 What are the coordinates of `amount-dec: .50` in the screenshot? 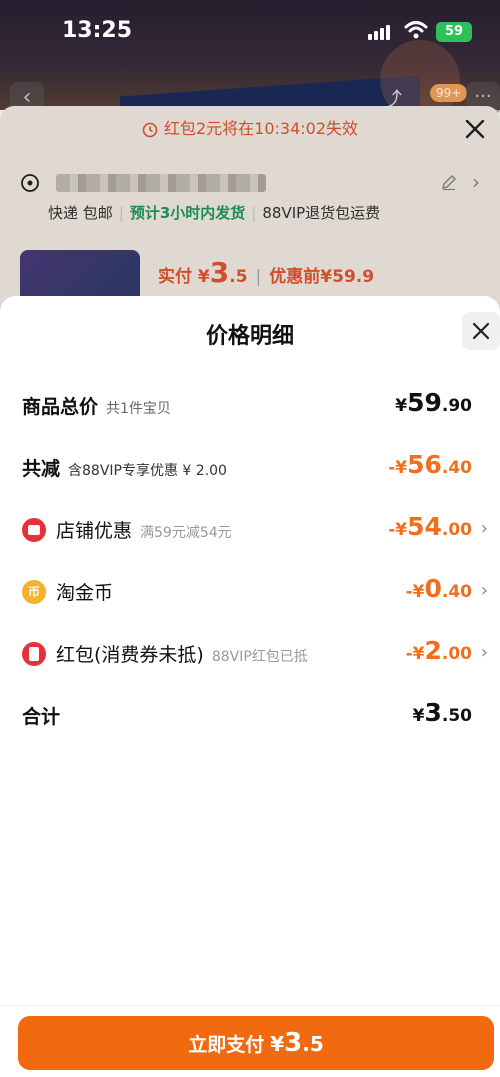 It's located at (456, 716).